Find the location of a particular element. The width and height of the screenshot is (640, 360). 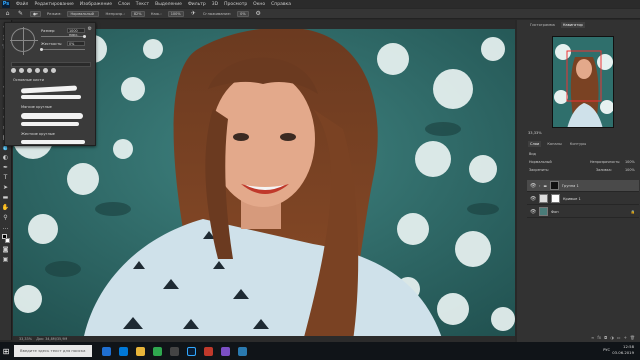

tab-paths: Контуры is located at coordinates (578, 144).